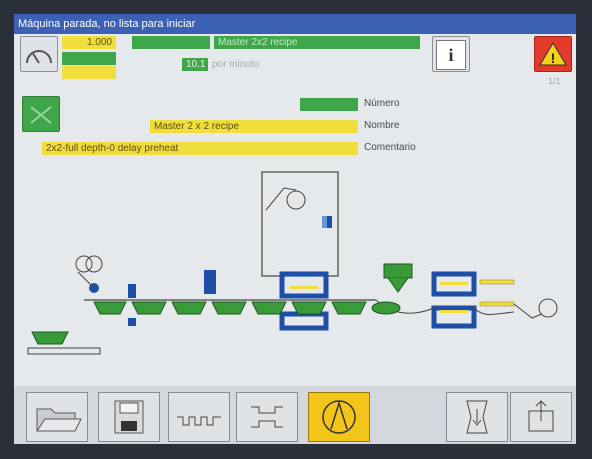 This screenshot has width=592, height=459. What do you see at coordinates (390, 147) in the screenshot?
I see `recipe-comment-label: Comentario` at bounding box center [390, 147].